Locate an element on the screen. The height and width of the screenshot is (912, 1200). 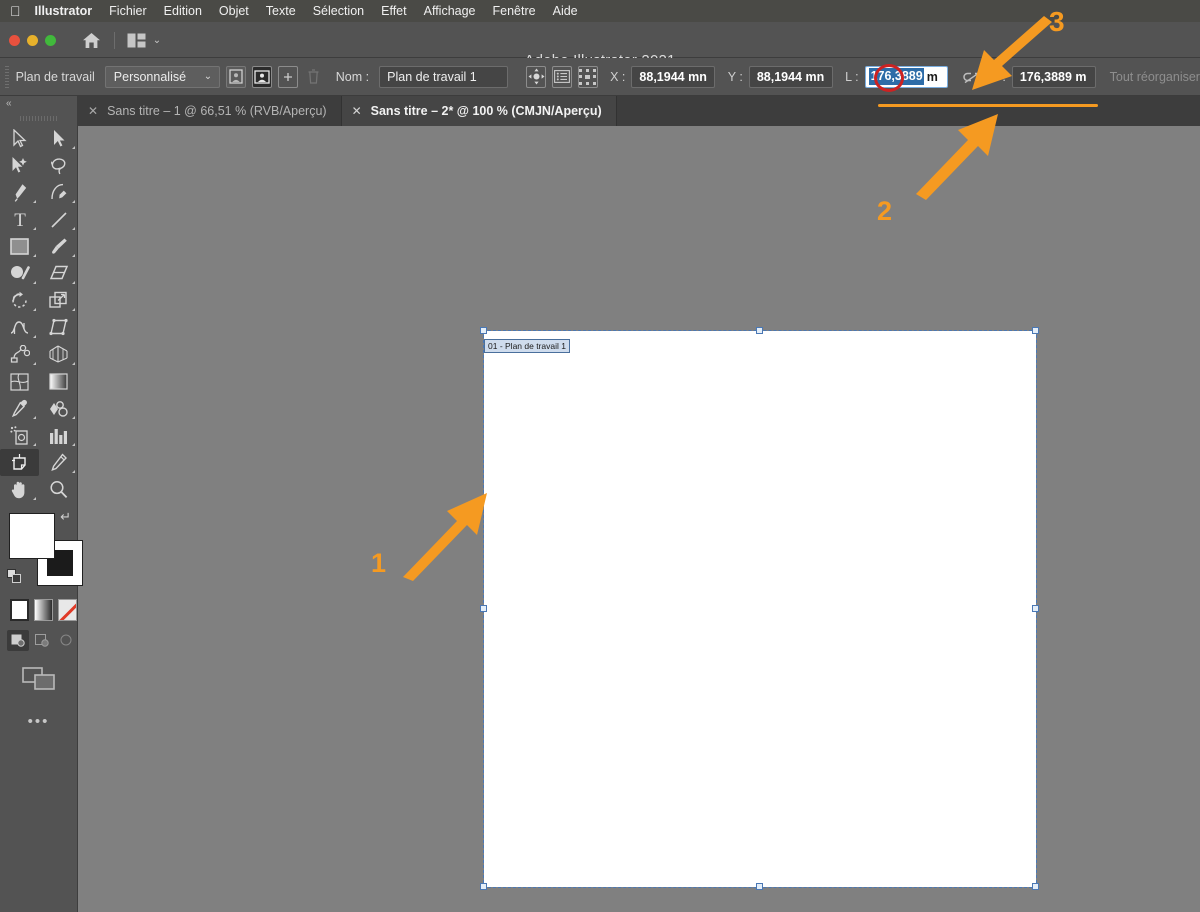
collapse-panel-icon: « is located at coordinates (38, 103).